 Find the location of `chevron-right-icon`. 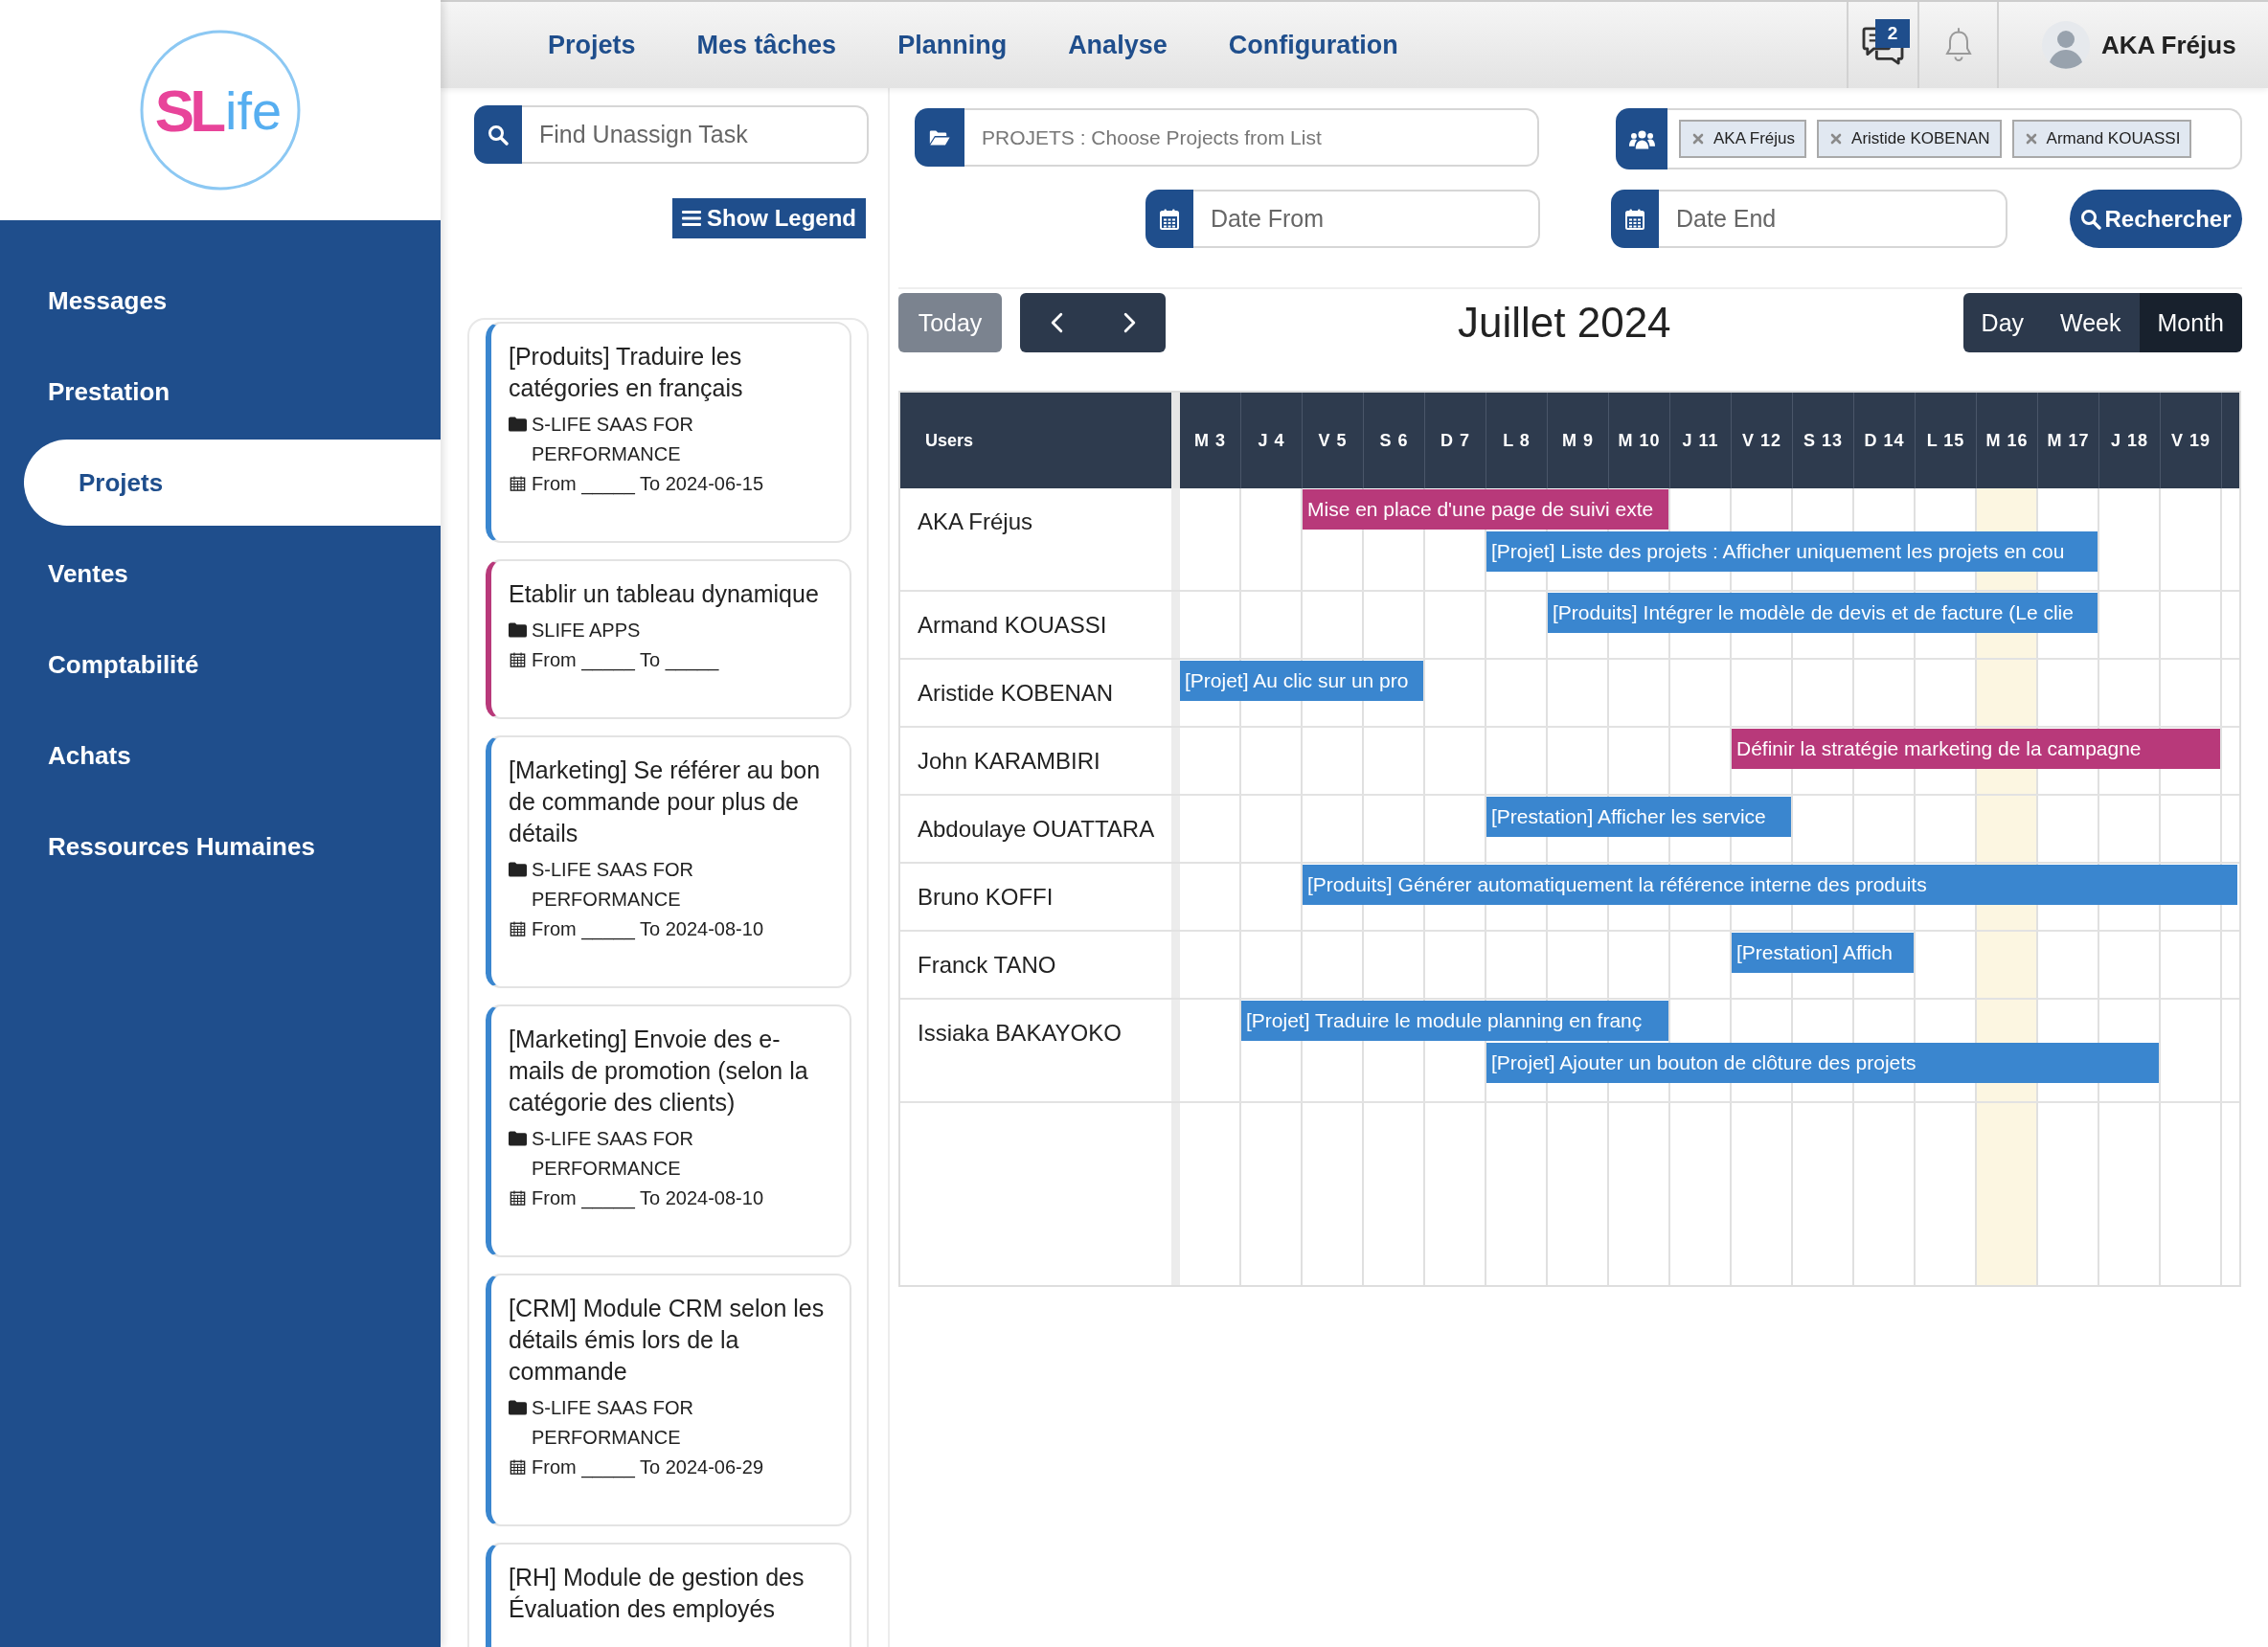

chevron-right-icon is located at coordinates (1129, 322).